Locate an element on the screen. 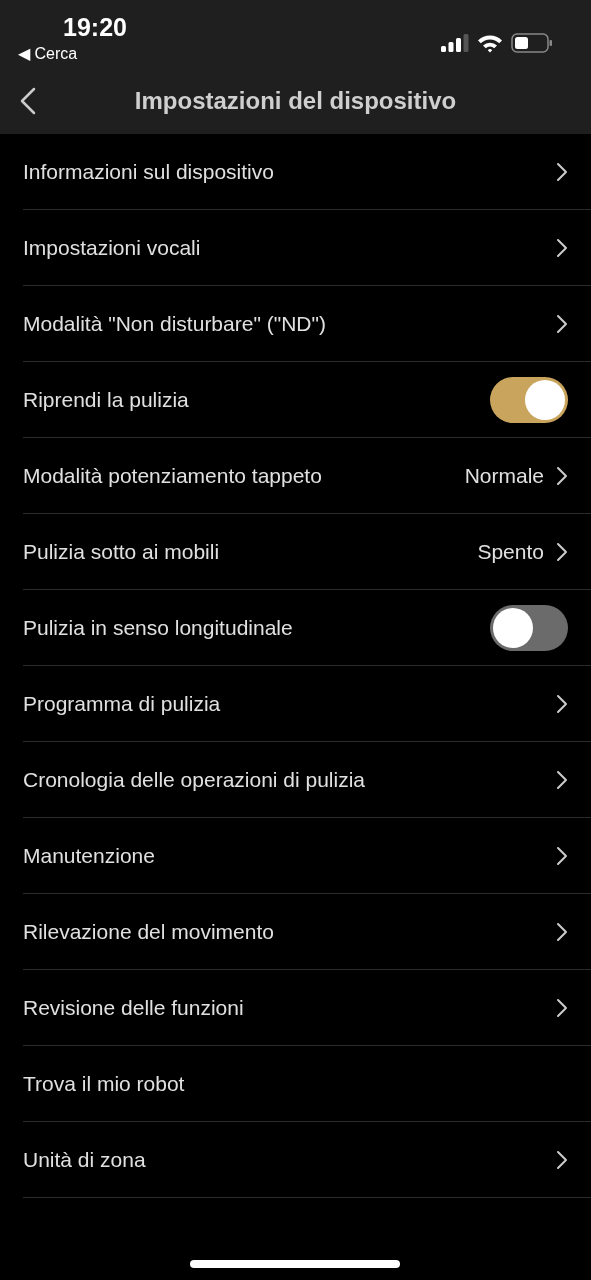 The width and height of the screenshot is (591, 1280). settings-row: Rilevazione del movimento is located at coordinates (307, 932).